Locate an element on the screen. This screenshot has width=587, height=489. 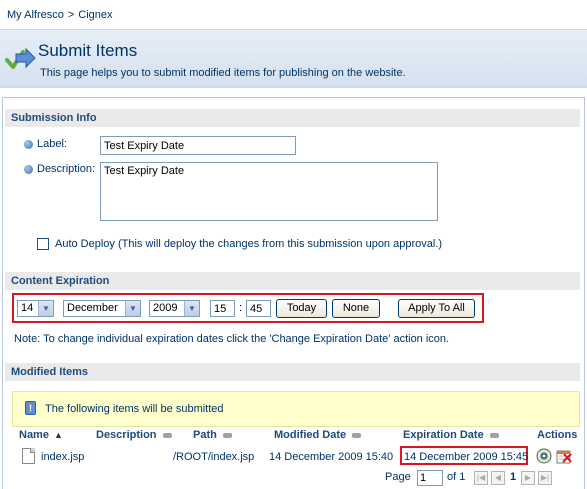
sort-ascending-icon: ▲ is located at coordinates (58, 435).